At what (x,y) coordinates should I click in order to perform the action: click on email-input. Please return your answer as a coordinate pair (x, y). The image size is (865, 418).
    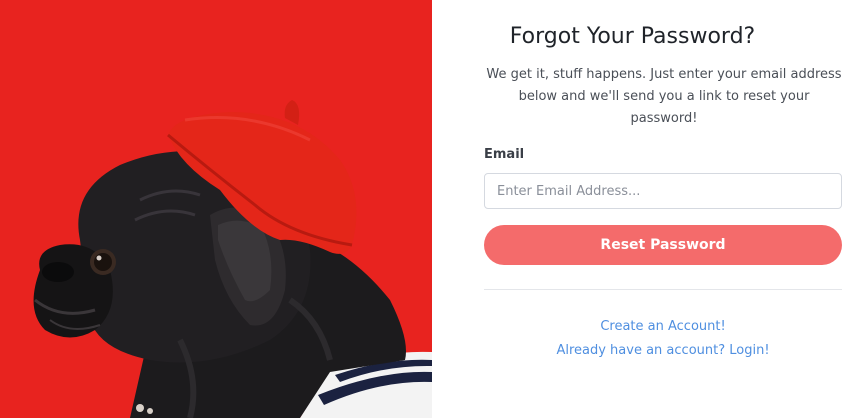
    Looking at the image, I should click on (663, 191).